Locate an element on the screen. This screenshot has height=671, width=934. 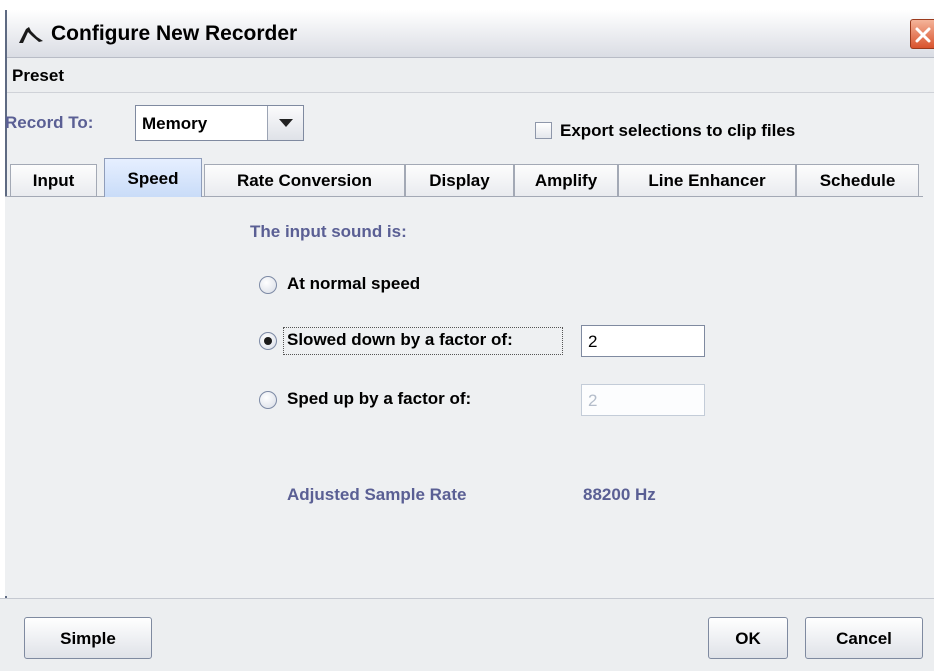
tab-speed: Speed is located at coordinates (153, 177).